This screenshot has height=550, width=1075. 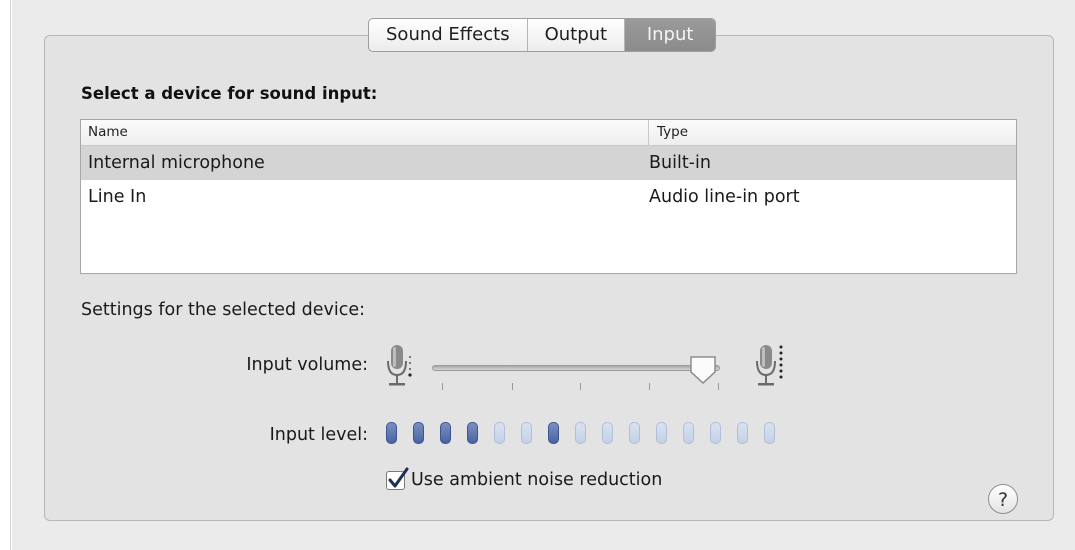 What do you see at coordinates (770, 369) in the screenshot?
I see `microphone-high-icon` at bounding box center [770, 369].